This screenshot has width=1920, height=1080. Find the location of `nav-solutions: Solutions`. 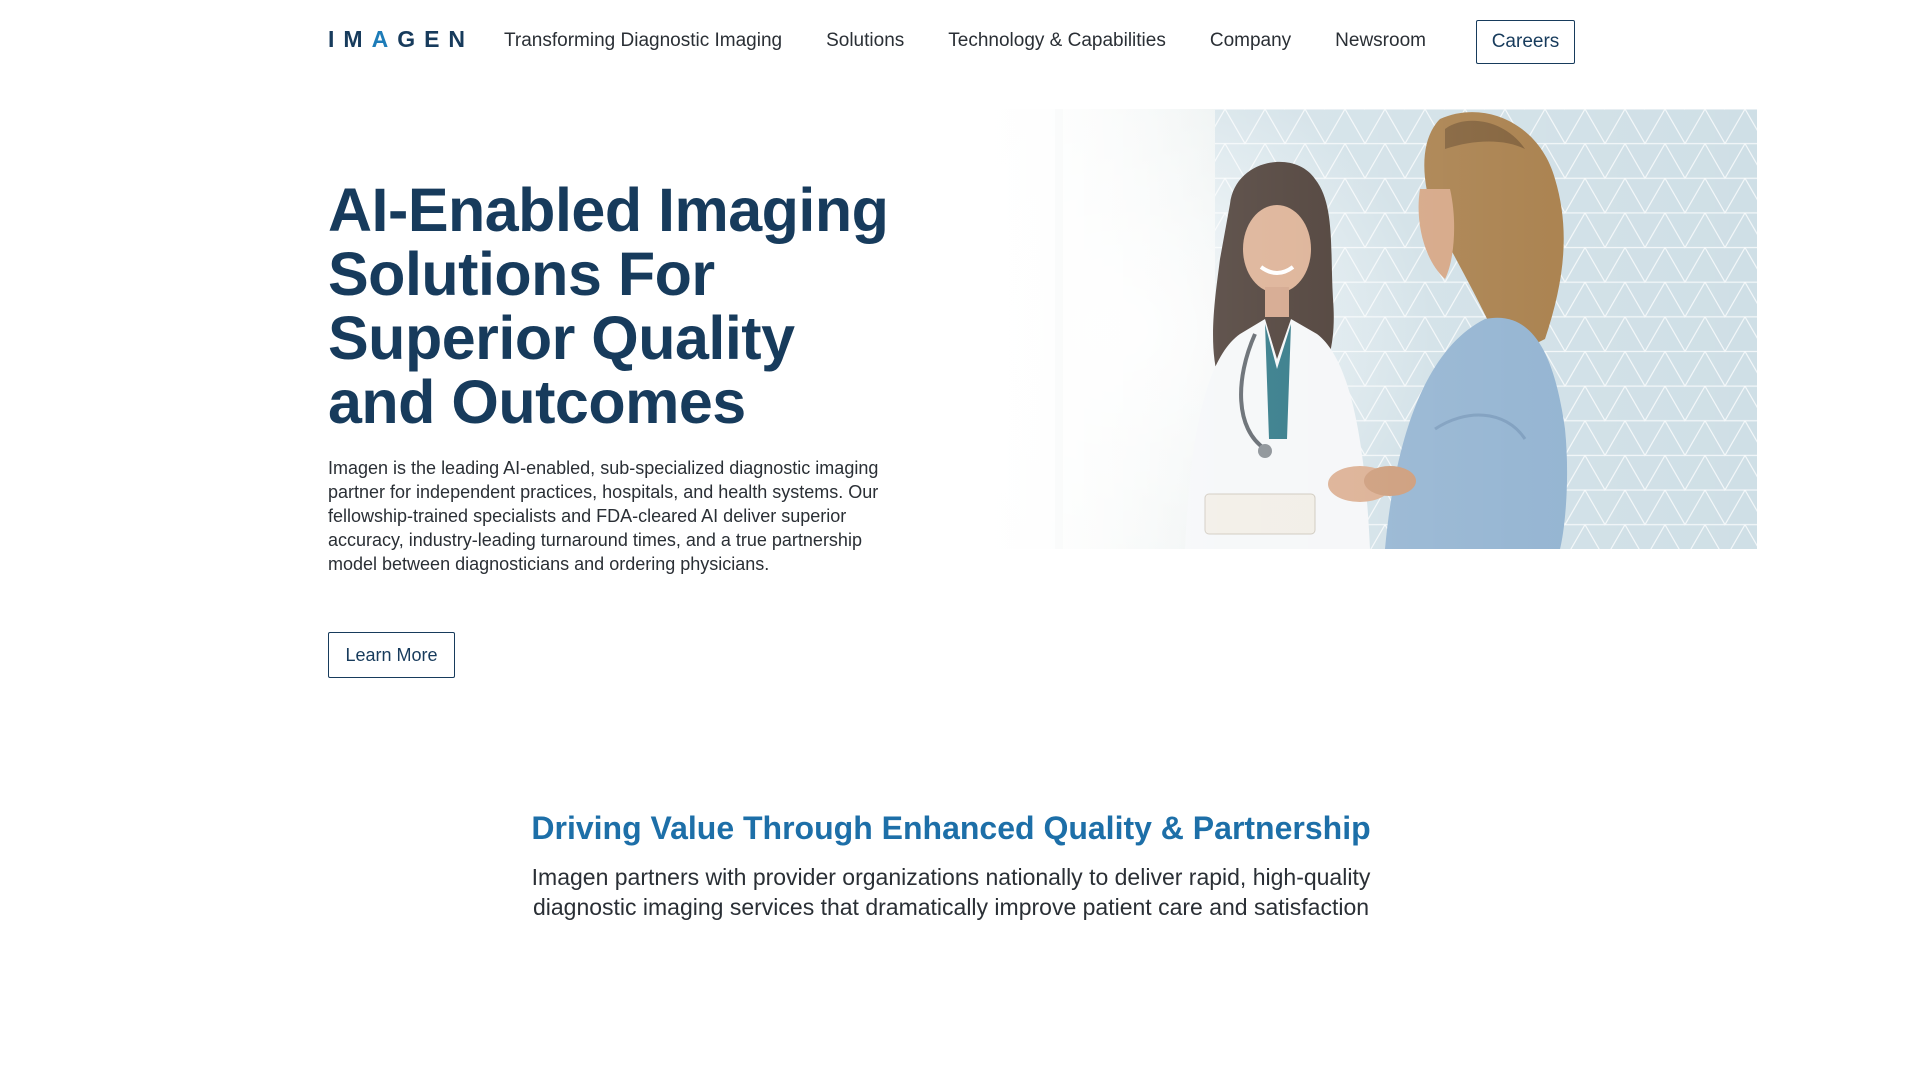

nav-solutions: Solutions is located at coordinates (865, 41).